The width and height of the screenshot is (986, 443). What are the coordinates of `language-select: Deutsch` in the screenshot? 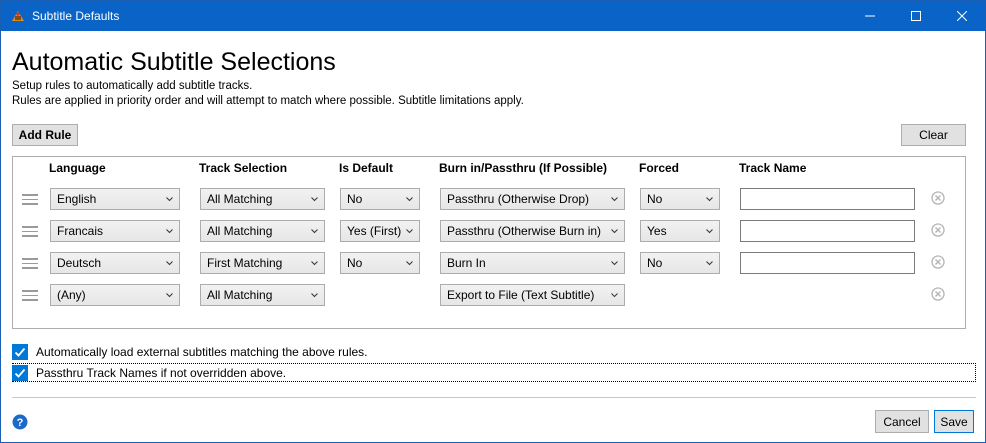 It's located at (115, 263).